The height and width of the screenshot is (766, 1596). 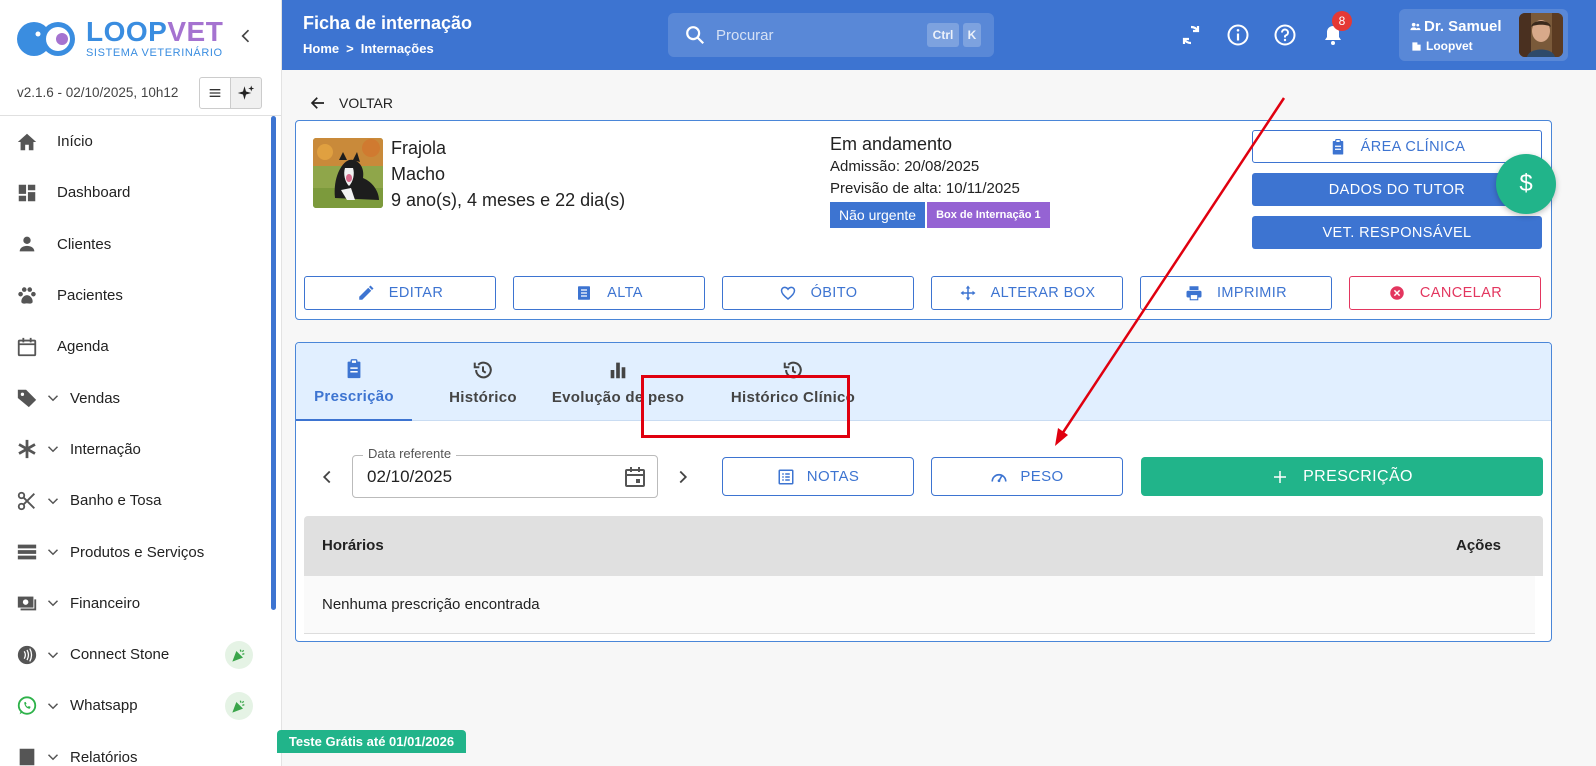 What do you see at coordinates (388, 23) in the screenshot?
I see `page-title: Ficha de internação` at bounding box center [388, 23].